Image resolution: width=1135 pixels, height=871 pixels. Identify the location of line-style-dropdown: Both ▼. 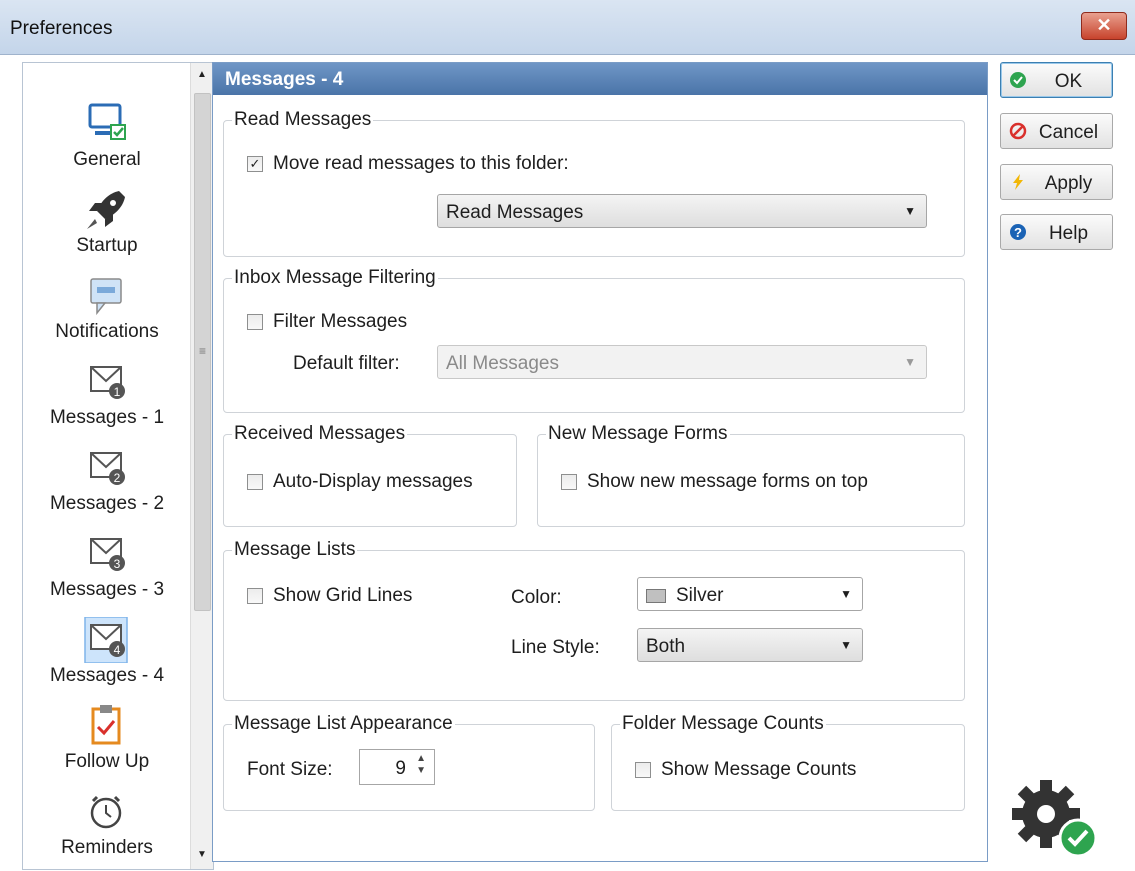
(750, 645).